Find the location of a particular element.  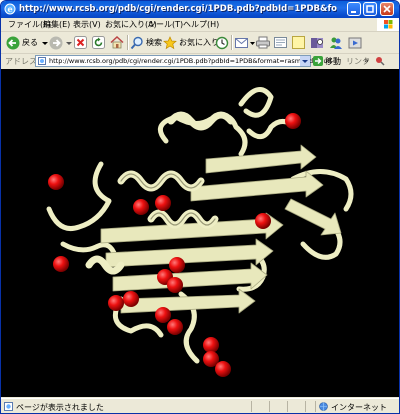

security-zone-text: インターネット is located at coordinates (359, 407).